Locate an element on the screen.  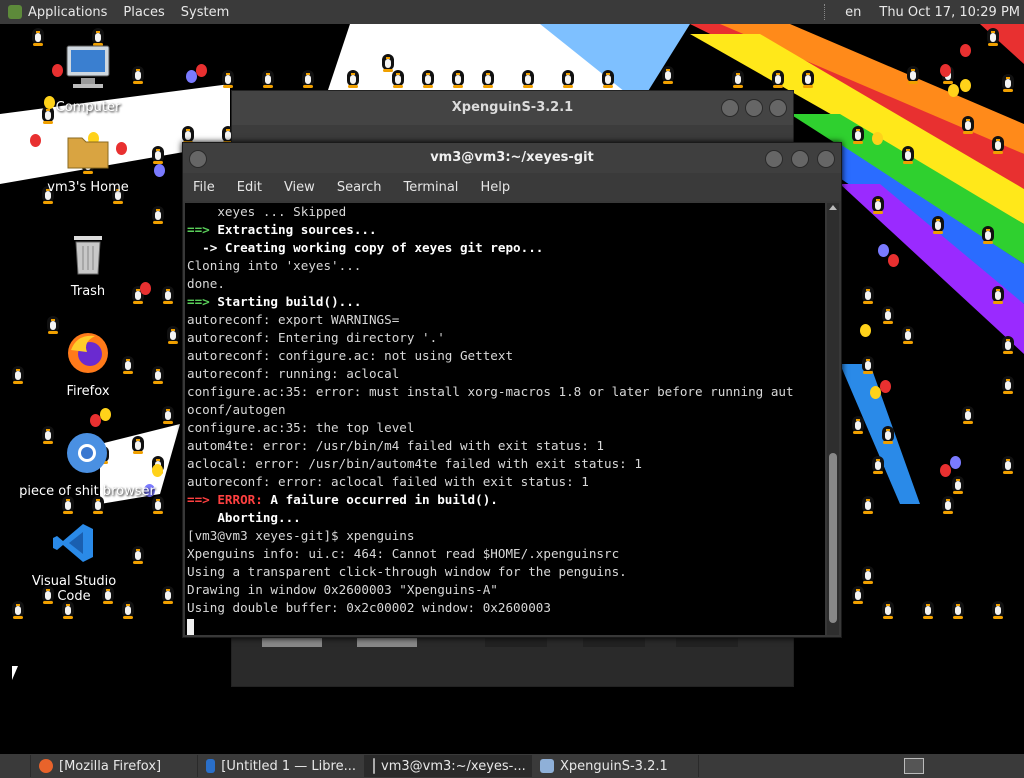
system-menu-label: System is located at coordinates (205, 12).